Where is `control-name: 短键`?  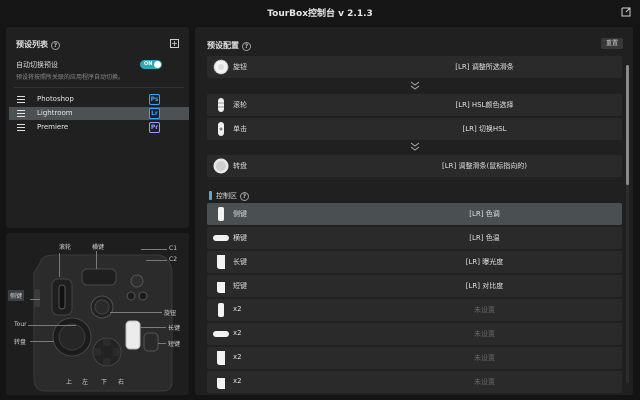 control-name: 短键 is located at coordinates (240, 286).